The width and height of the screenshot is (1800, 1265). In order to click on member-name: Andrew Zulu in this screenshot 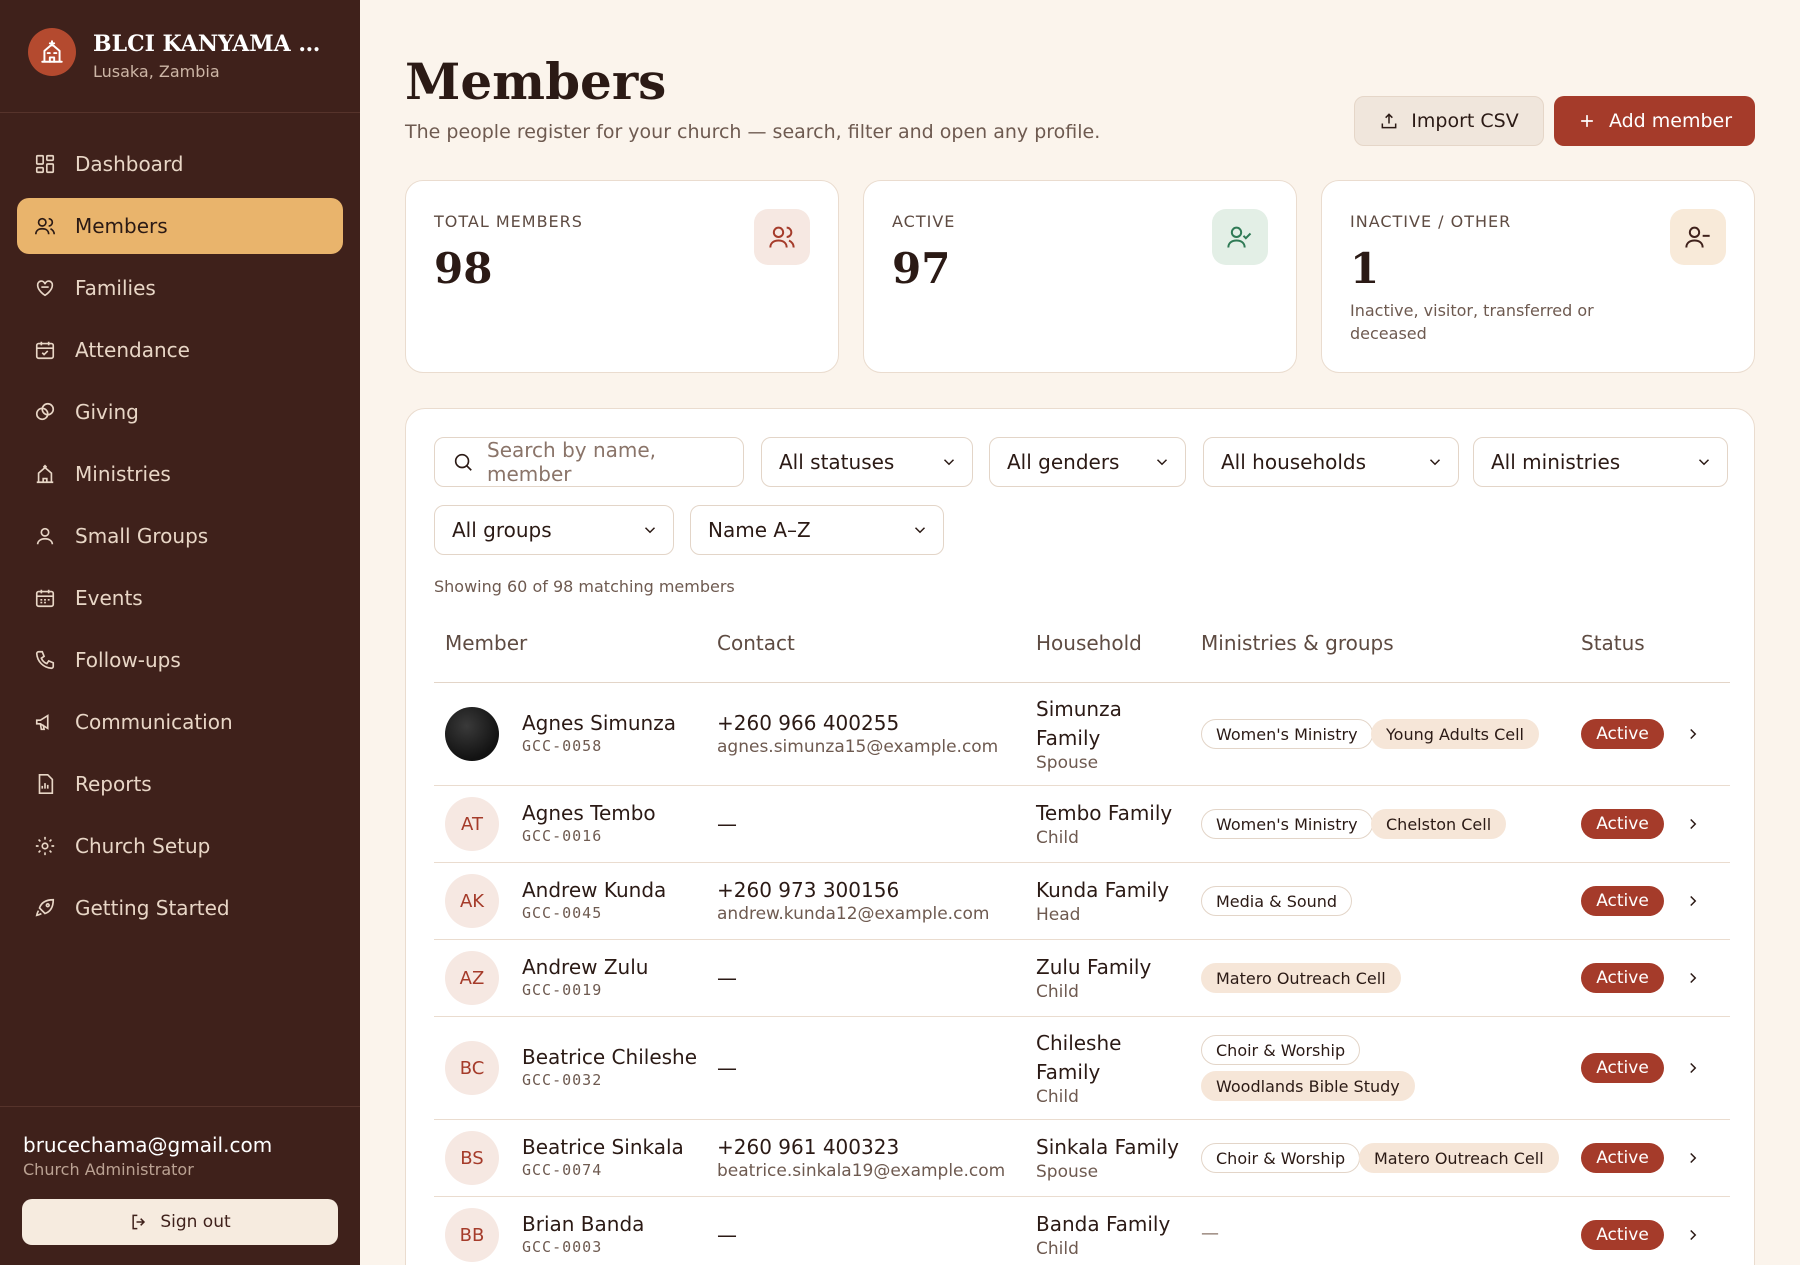, I will do `click(585, 967)`.